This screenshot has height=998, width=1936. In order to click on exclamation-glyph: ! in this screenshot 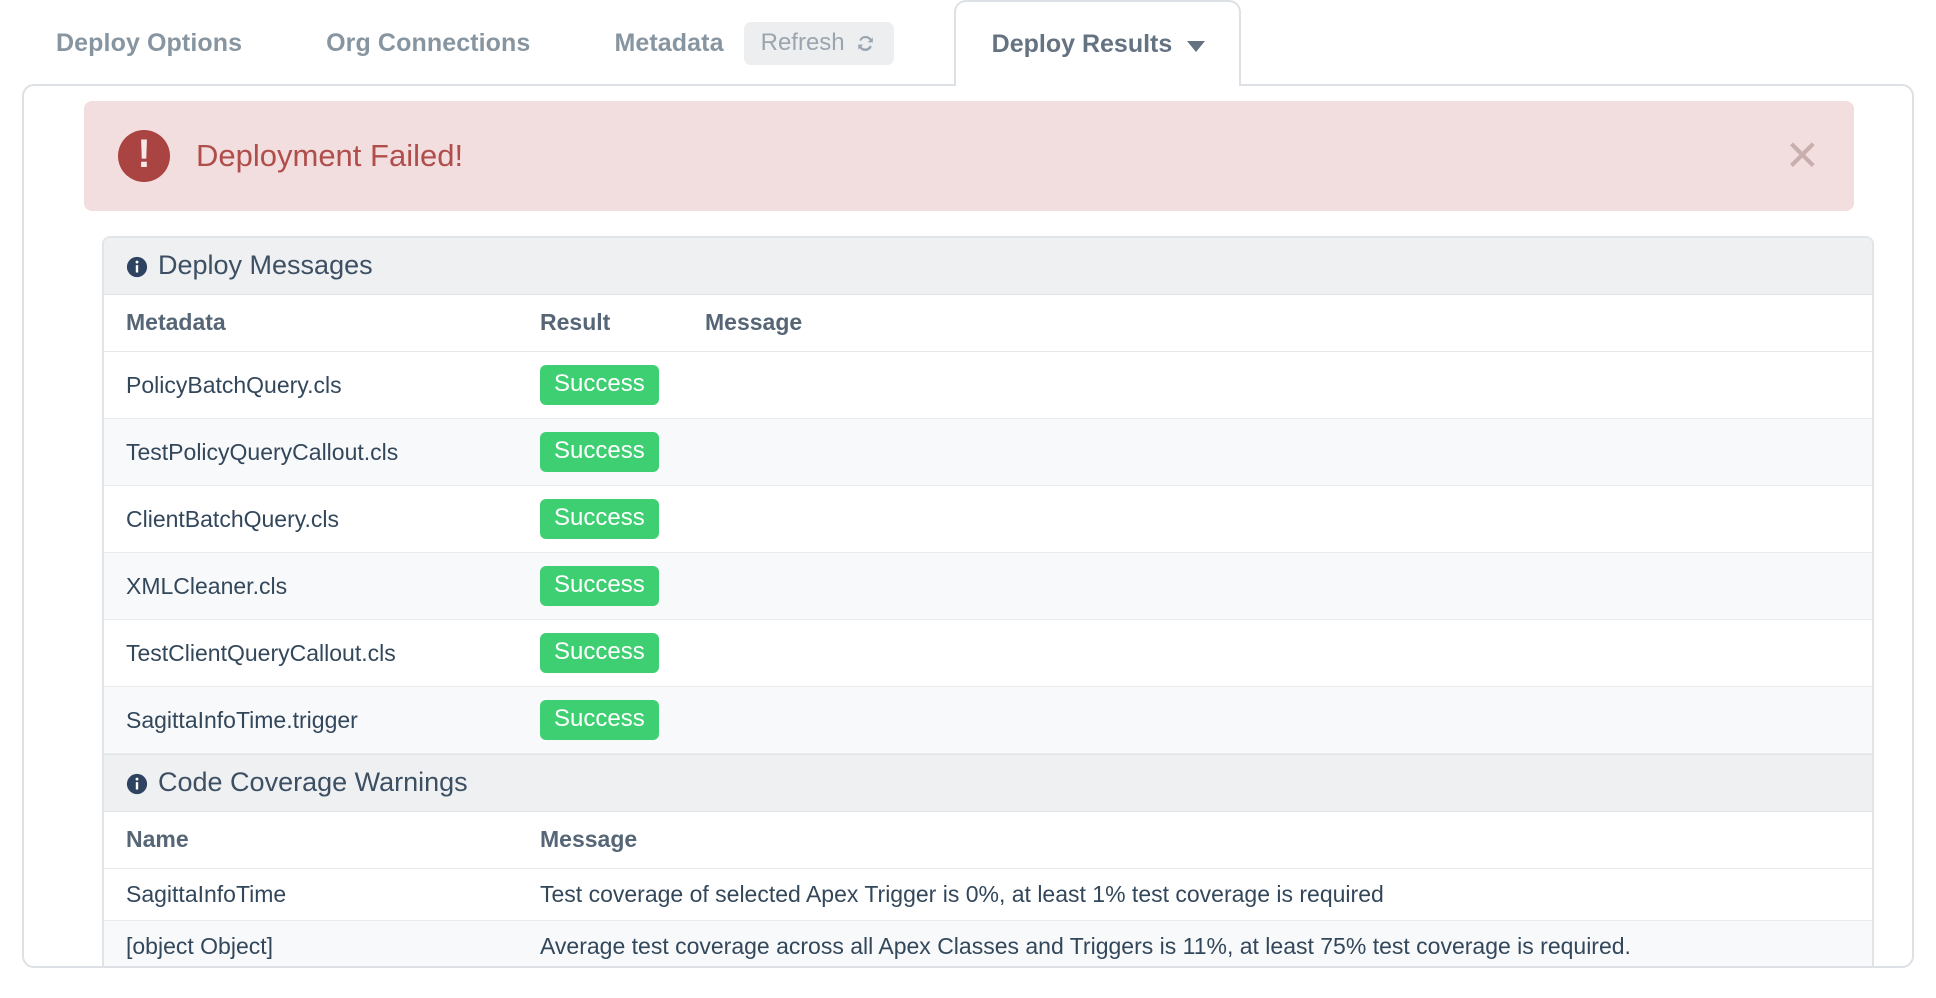, I will do `click(144, 154)`.